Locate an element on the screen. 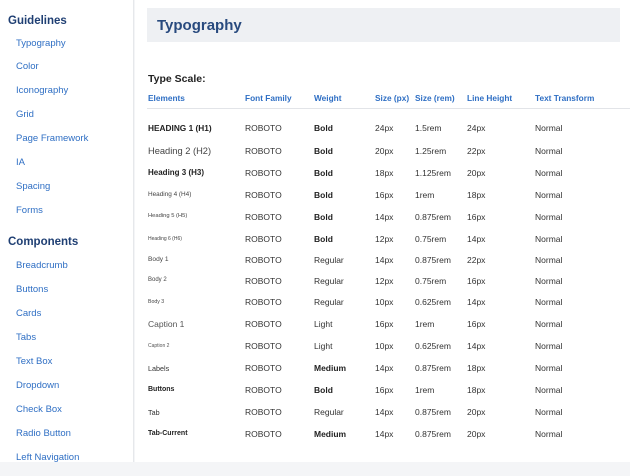 The height and width of the screenshot is (476, 630). sidebar-item-color: Color is located at coordinates (27, 66).